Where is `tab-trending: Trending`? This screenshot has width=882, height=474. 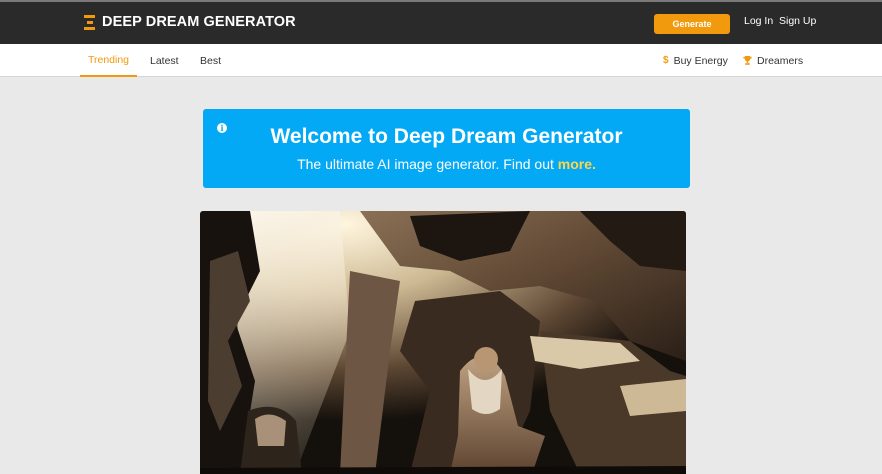 tab-trending: Trending is located at coordinates (108, 60).